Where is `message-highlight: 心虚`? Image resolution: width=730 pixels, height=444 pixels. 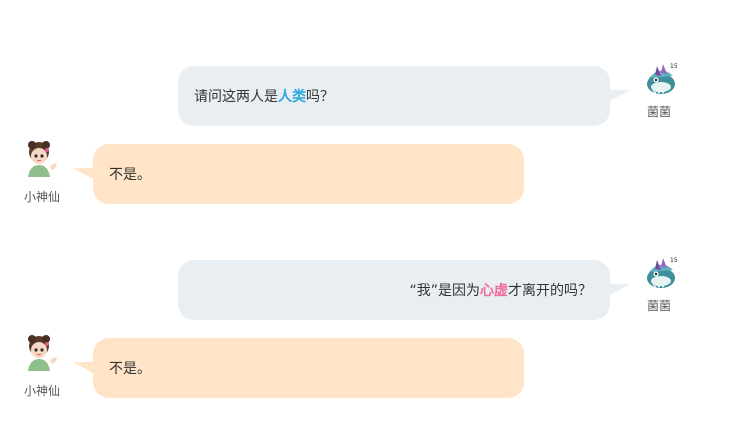 message-highlight: 心虚 is located at coordinates (494, 291).